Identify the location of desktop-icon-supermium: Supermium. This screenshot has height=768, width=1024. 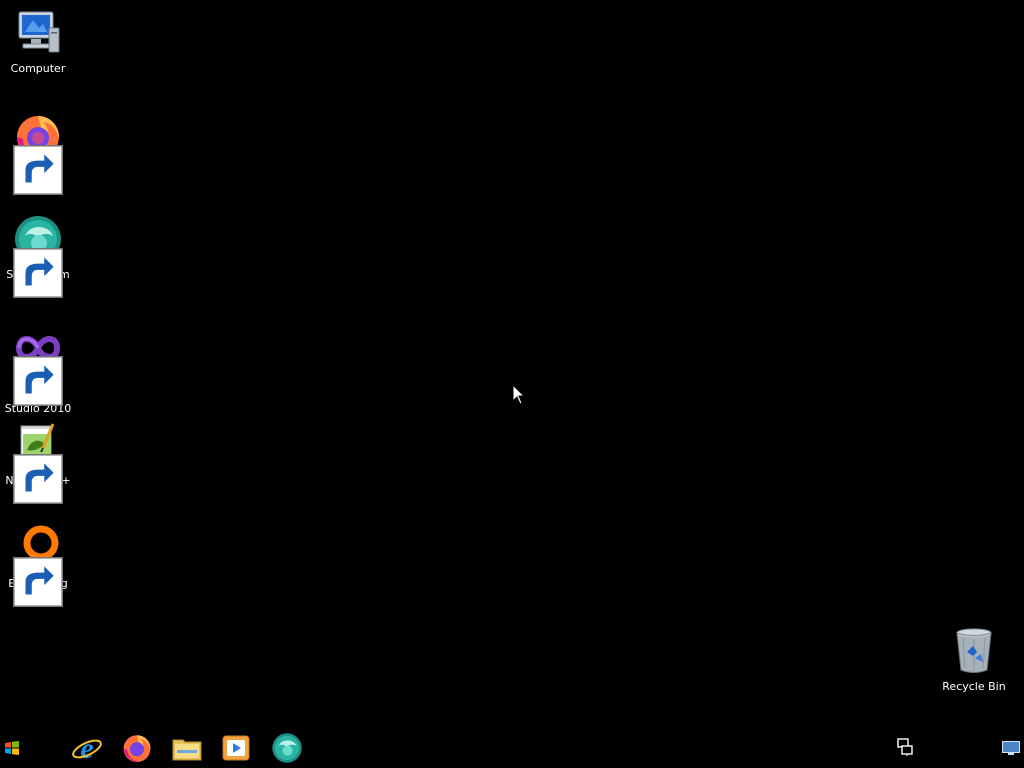
(38, 256).